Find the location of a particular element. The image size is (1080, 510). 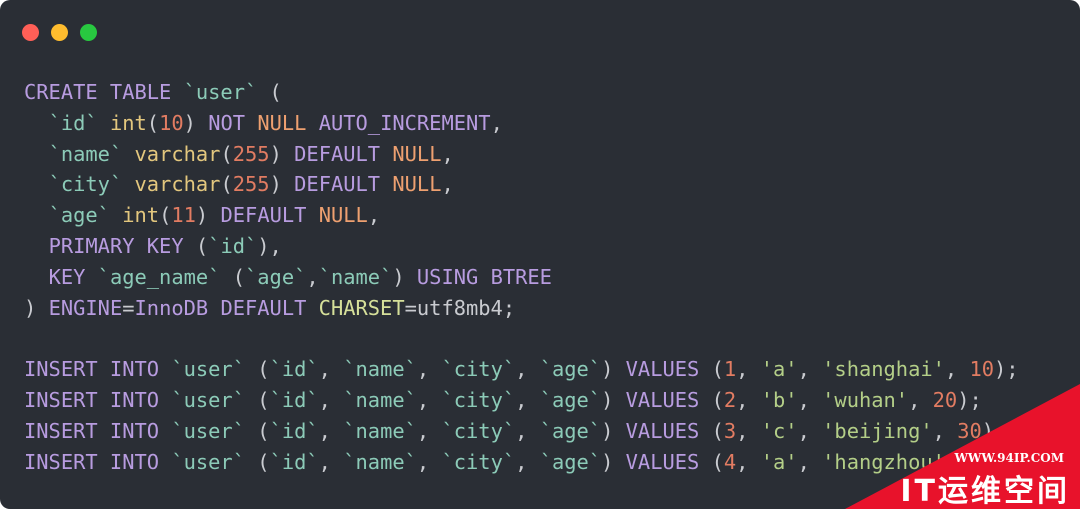

watermark-name: IT运维空间 is located at coordinates (985, 491).